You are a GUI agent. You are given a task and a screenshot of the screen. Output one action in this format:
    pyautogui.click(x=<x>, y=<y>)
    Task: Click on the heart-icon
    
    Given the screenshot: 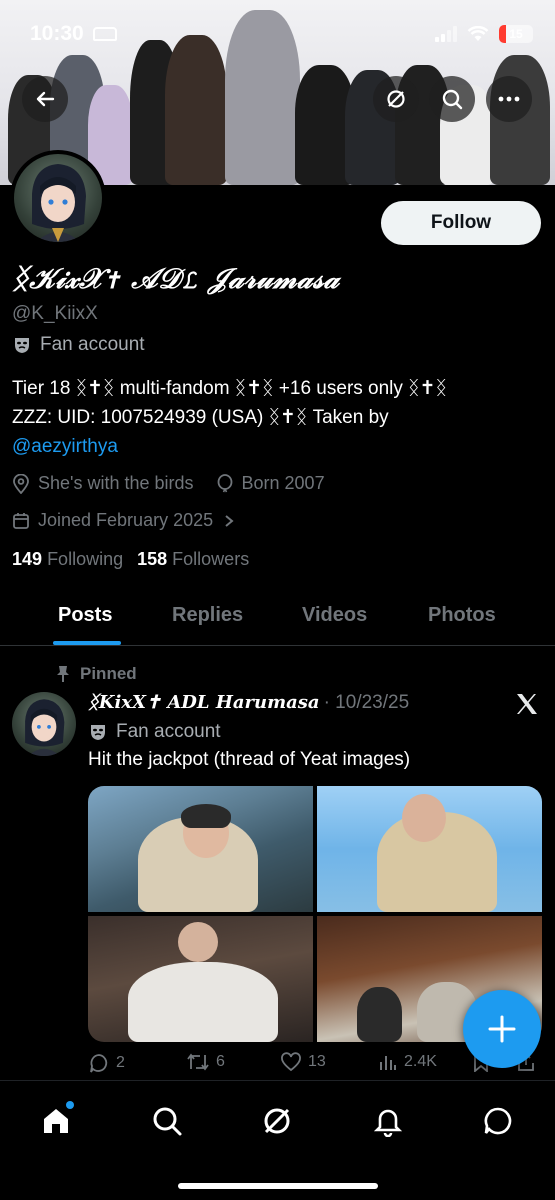 What is the action you would take?
    pyautogui.click(x=291, y=1062)
    